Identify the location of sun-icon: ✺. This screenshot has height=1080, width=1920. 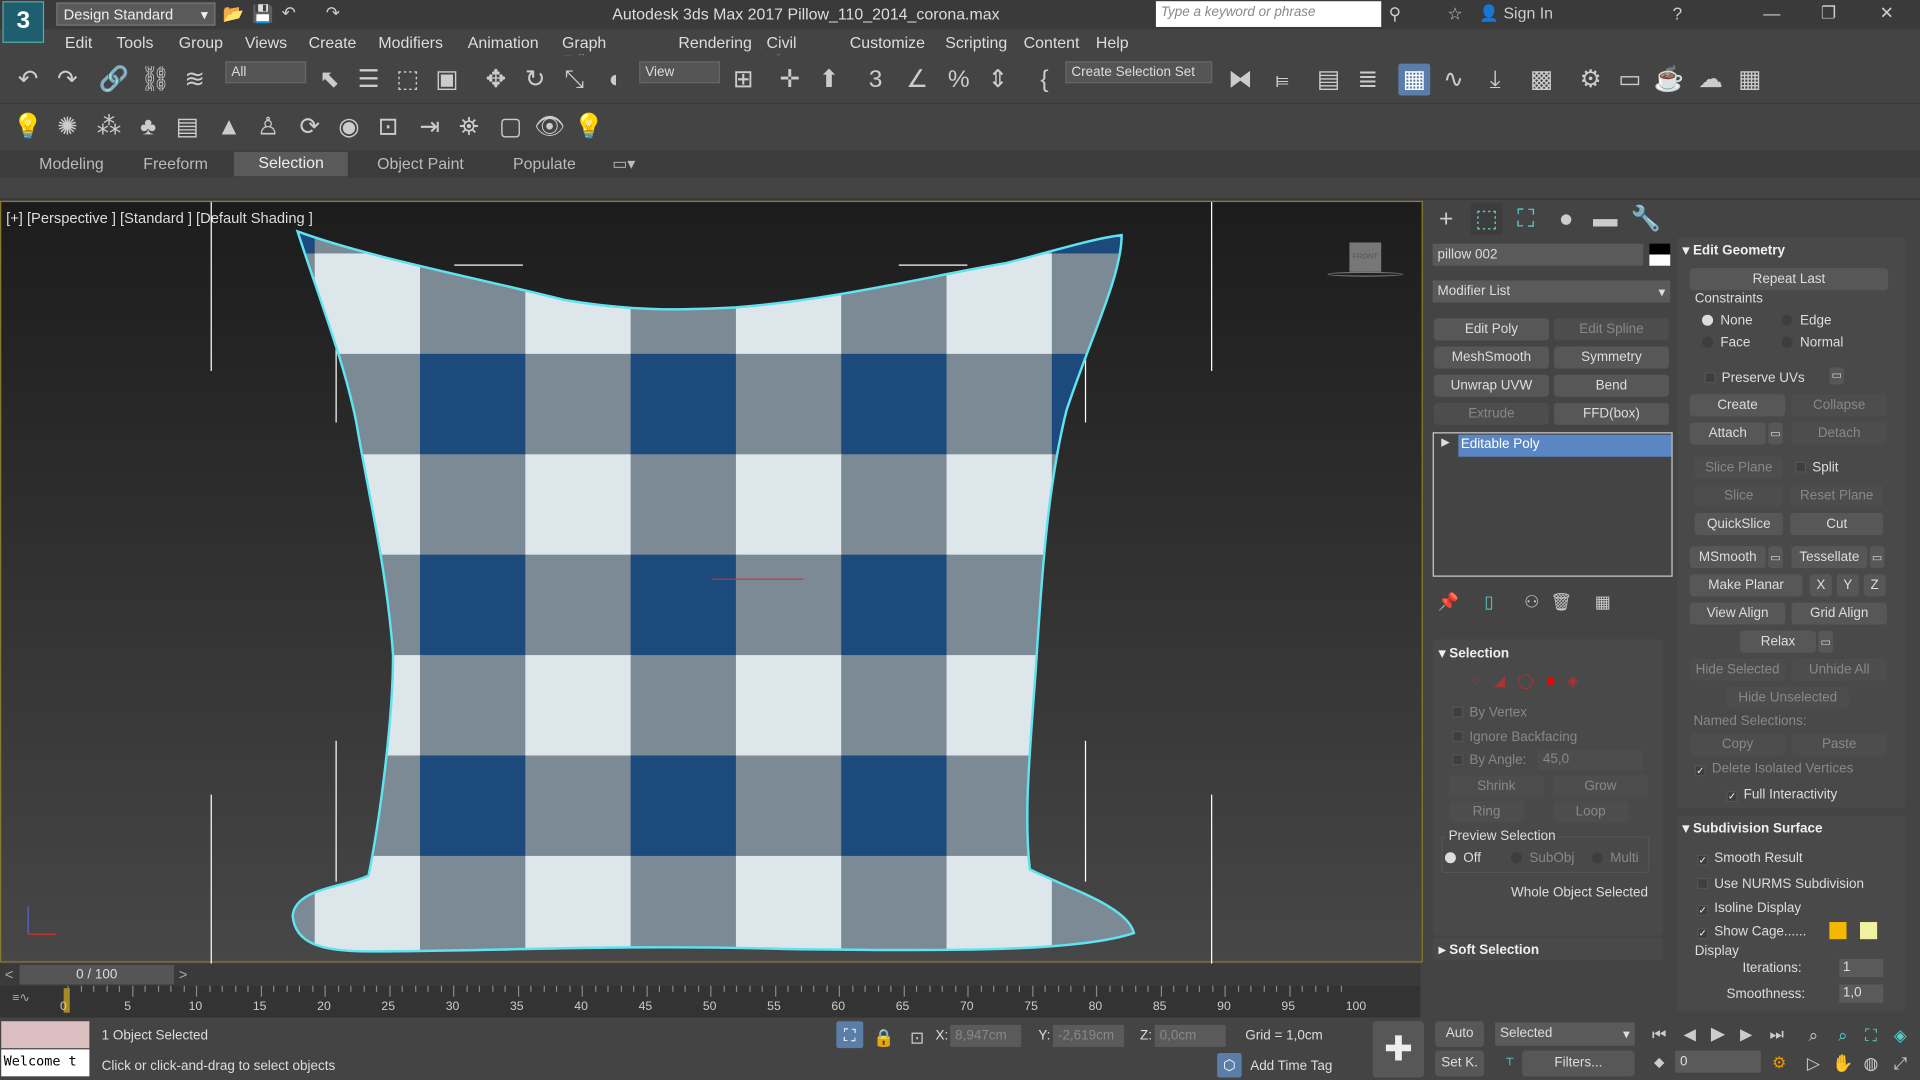
(67, 127).